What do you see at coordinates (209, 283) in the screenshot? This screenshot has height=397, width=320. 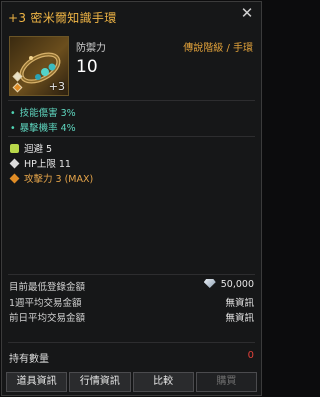 I see `silver-diamond-icon` at bounding box center [209, 283].